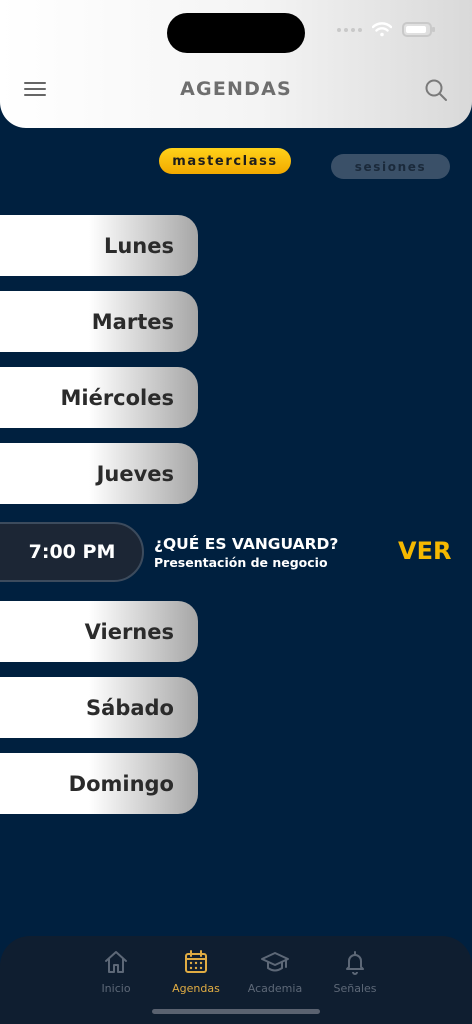 Image resolution: width=472 pixels, height=1024 pixels. Describe the element at coordinates (275, 962) in the screenshot. I see `graduation-cap-icon` at that location.